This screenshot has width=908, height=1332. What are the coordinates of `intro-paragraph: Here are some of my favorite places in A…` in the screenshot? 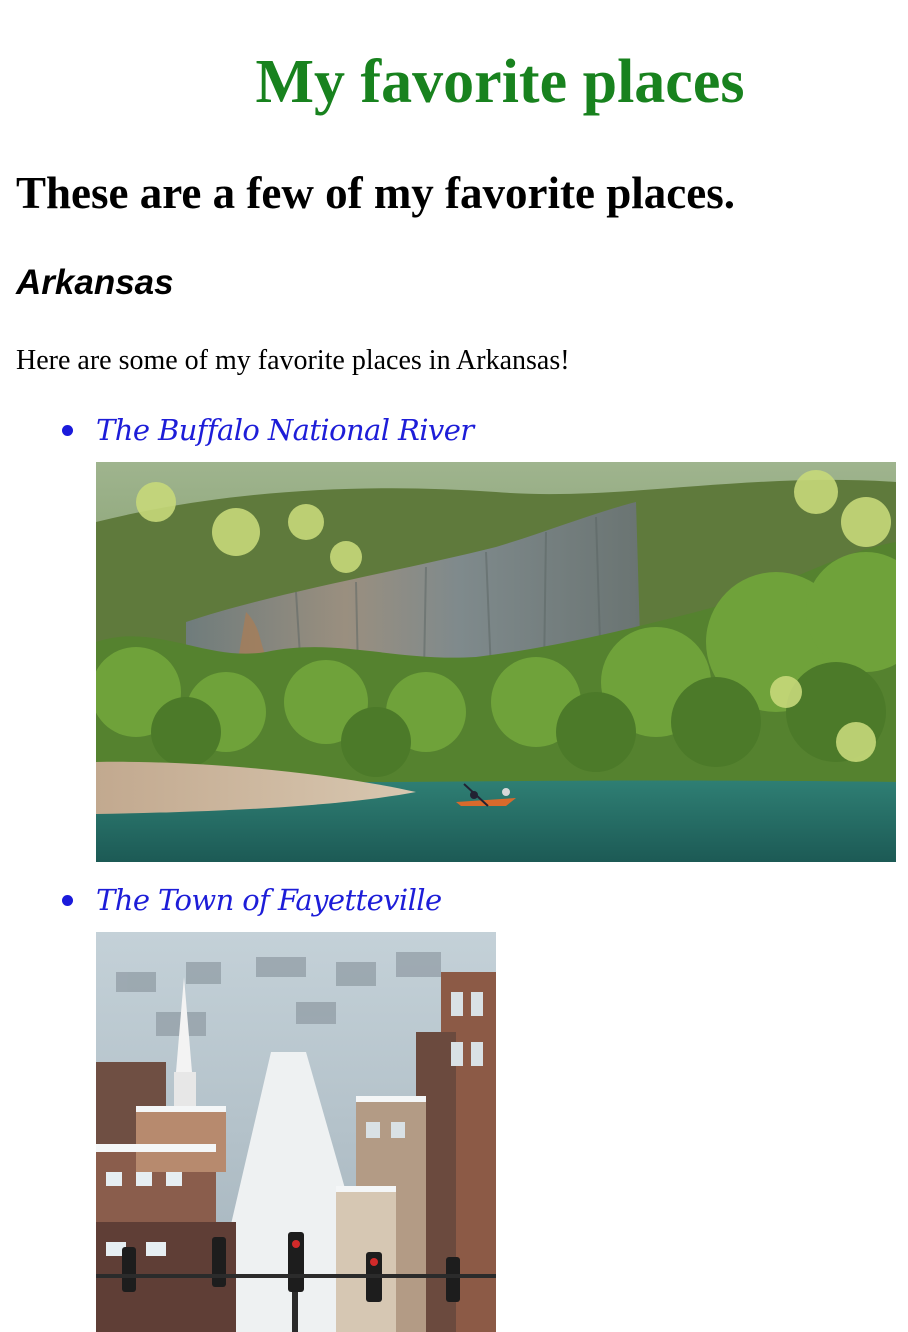 It's located at (293, 360).